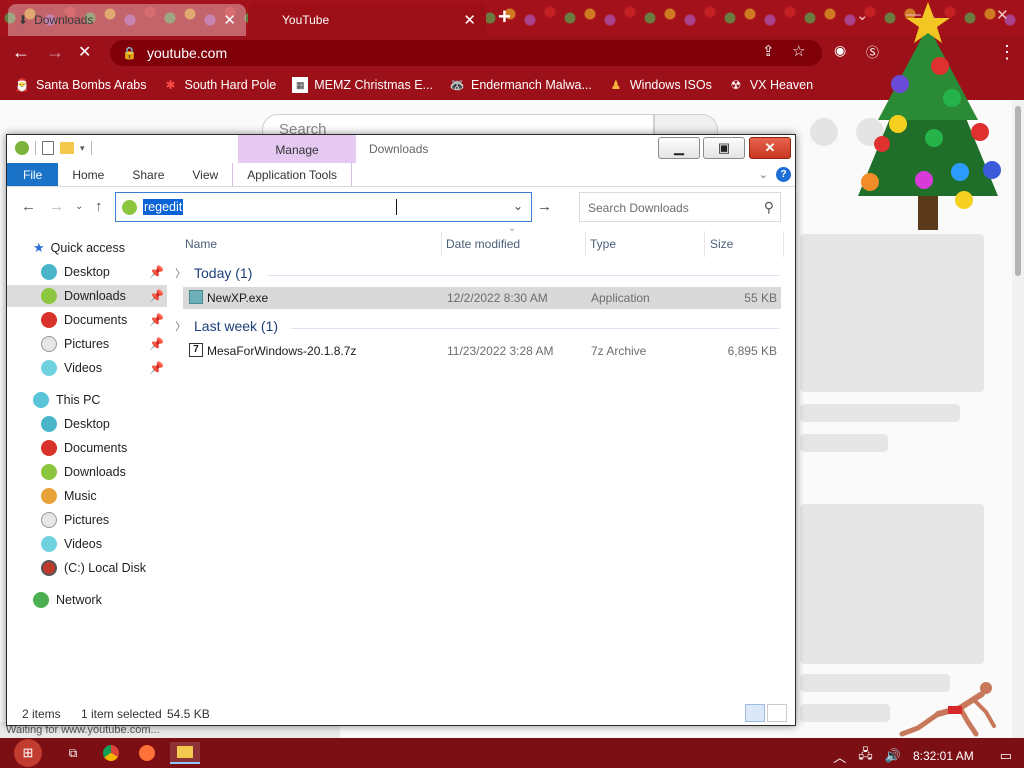 The height and width of the screenshot is (768, 1024). I want to click on help-icon: ?, so click(783, 174).